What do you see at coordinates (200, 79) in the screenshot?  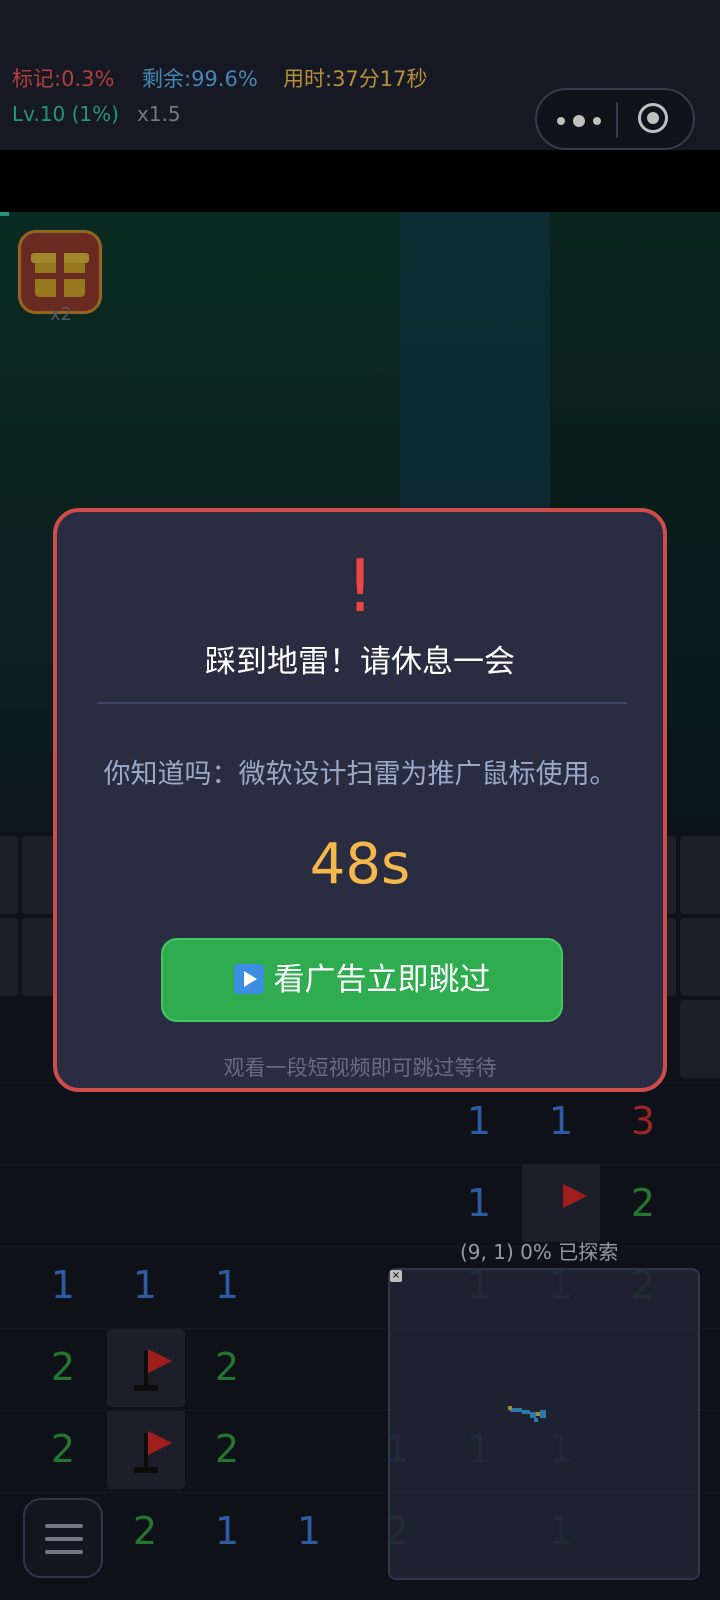 I see `remaining-percentage: 剩余:99.6%` at bounding box center [200, 79].